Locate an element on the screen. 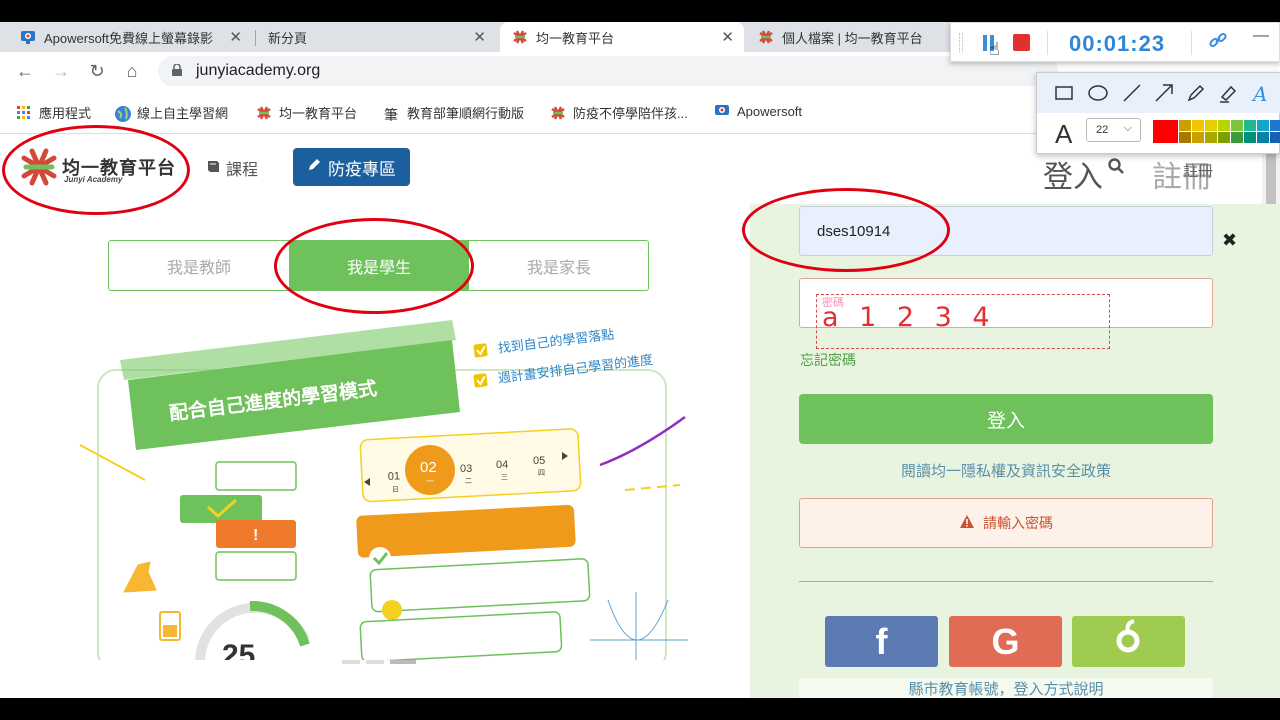  bookmark-apowersoft: Apowersoft is located at coordinates (758, 111).